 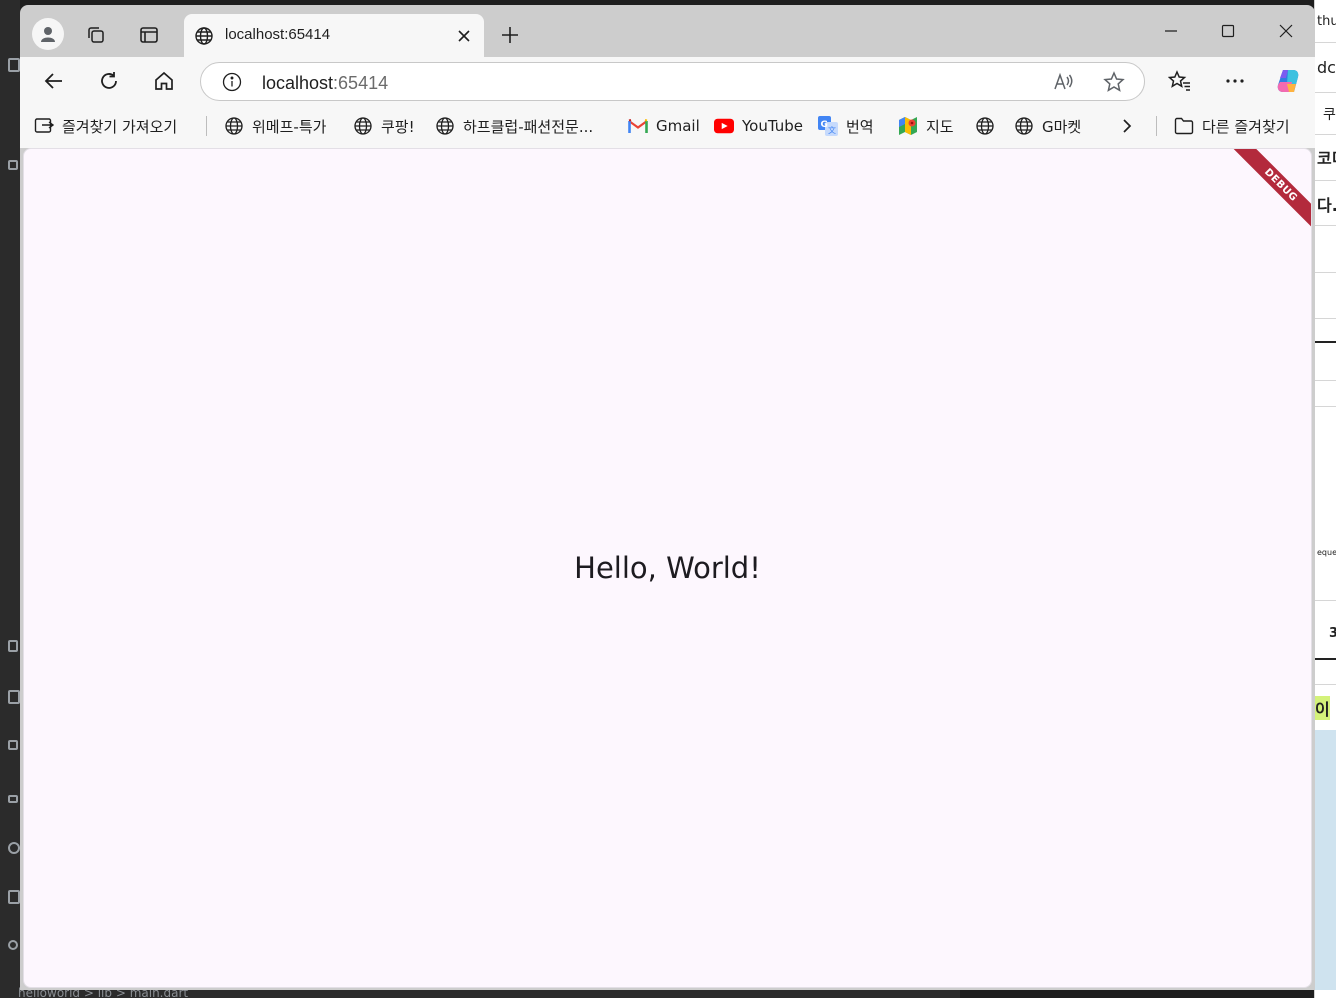 I want to click on back-button, so click(x=54, y=81).